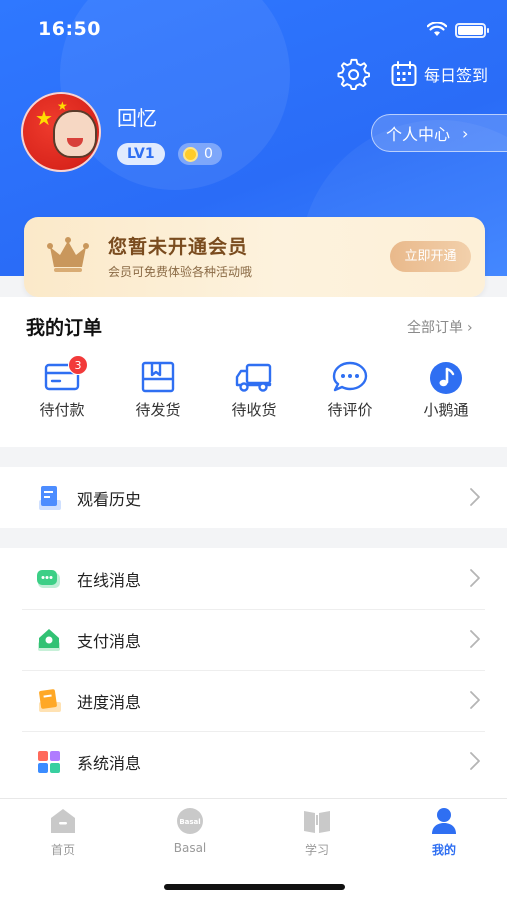 The height and width of the screenshot is (900, 507). Describe the element at coordinates (253, 761) in the screenshot. I see `system-message-row: 系统消息` at that location.